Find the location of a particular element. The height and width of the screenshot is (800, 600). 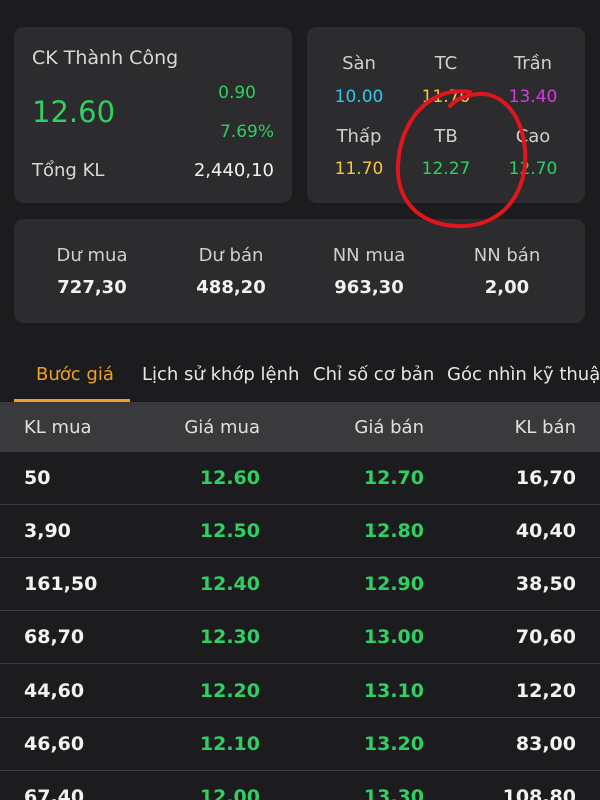

header-sell-volume: KL bán is located at coordinates (545, 427).